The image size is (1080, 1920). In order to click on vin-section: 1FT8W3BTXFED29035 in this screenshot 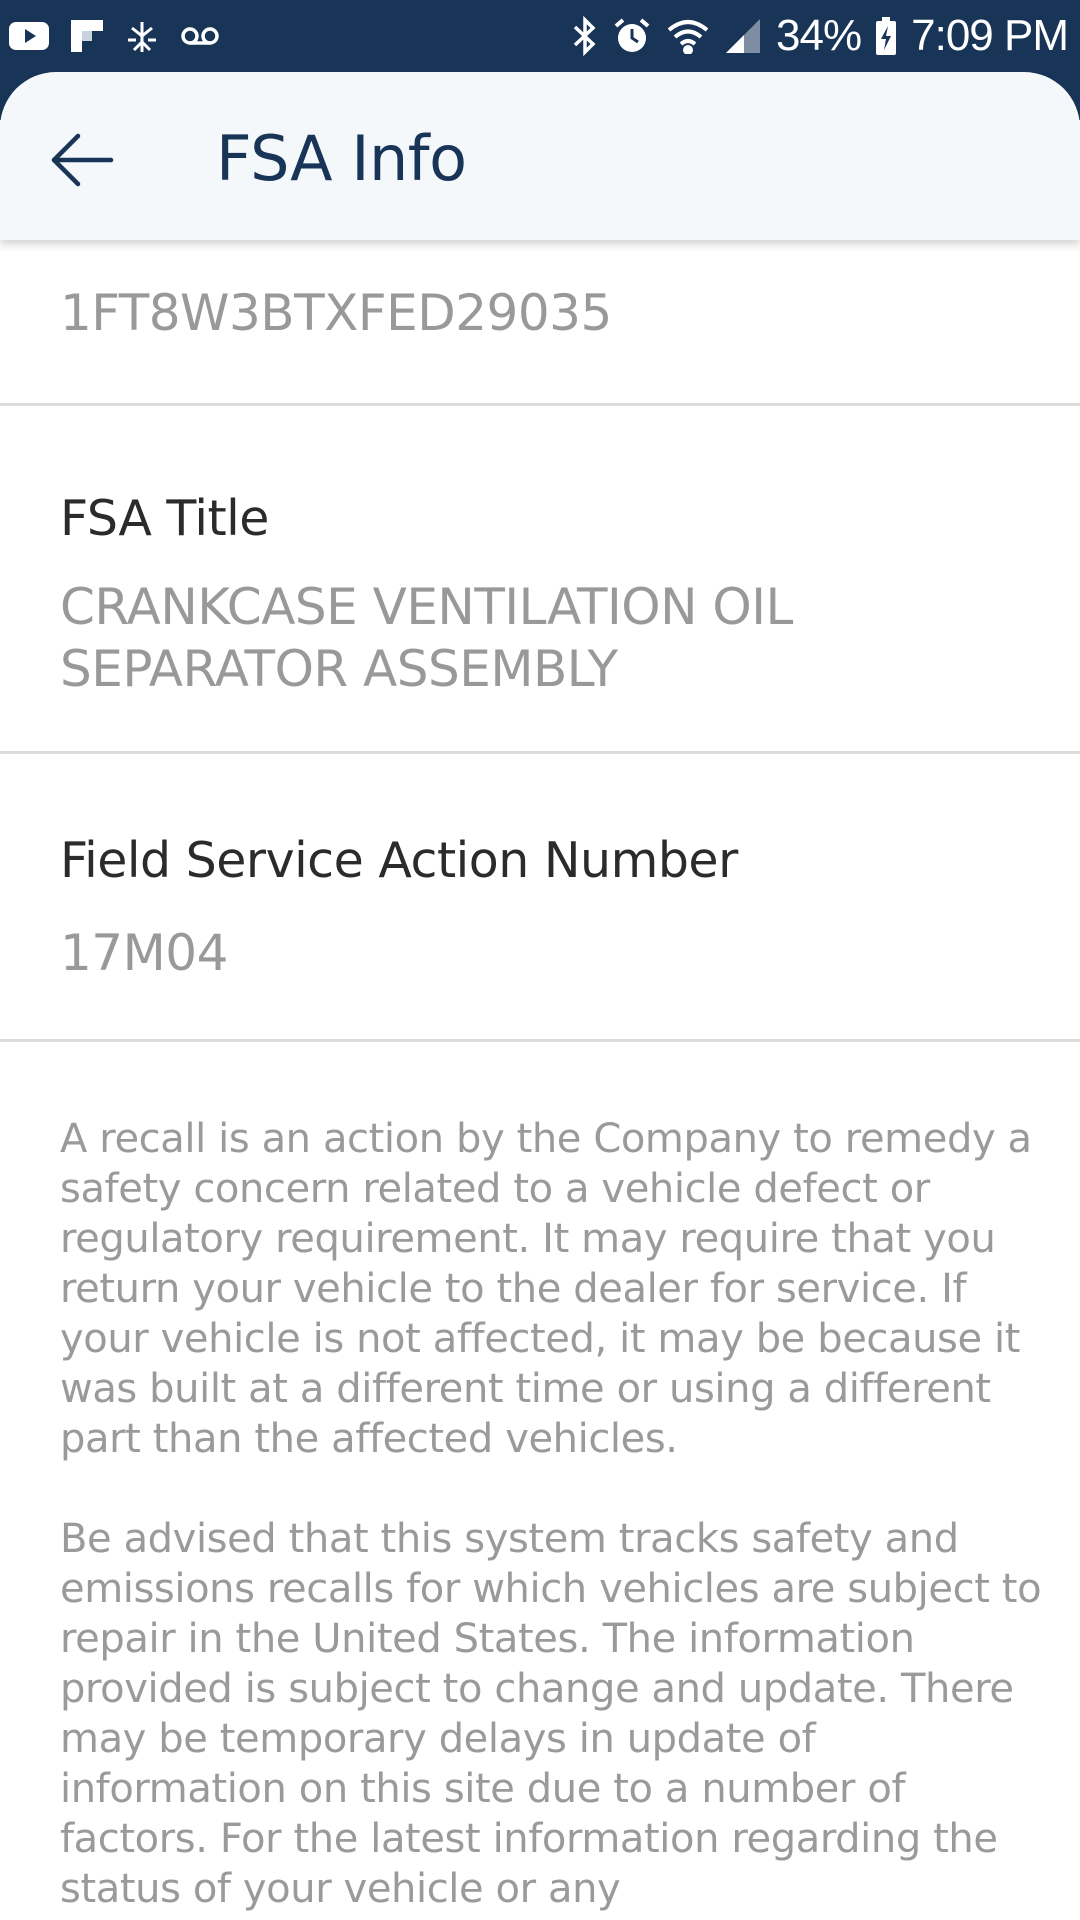, I will do `click(540, 323)`.